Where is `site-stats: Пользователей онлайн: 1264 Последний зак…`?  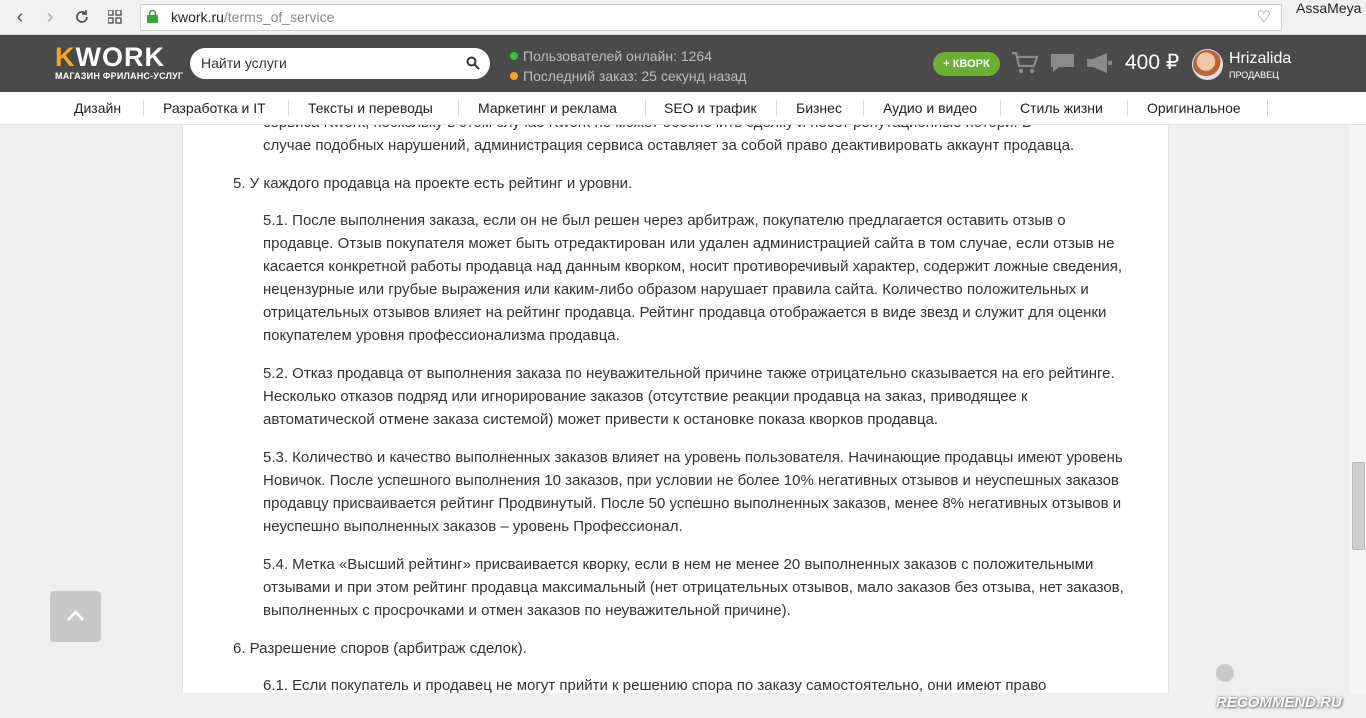
site-stats: Пользователей онлайн: 1264 Последний зак… is located at coordinates (628, 66).